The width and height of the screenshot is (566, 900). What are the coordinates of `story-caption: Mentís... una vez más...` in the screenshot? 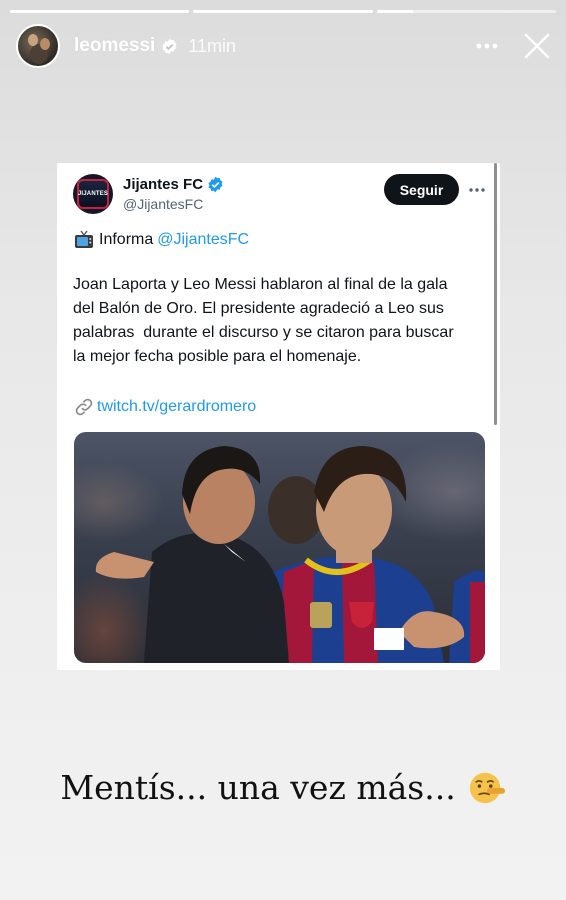 It's located at (283, 787).